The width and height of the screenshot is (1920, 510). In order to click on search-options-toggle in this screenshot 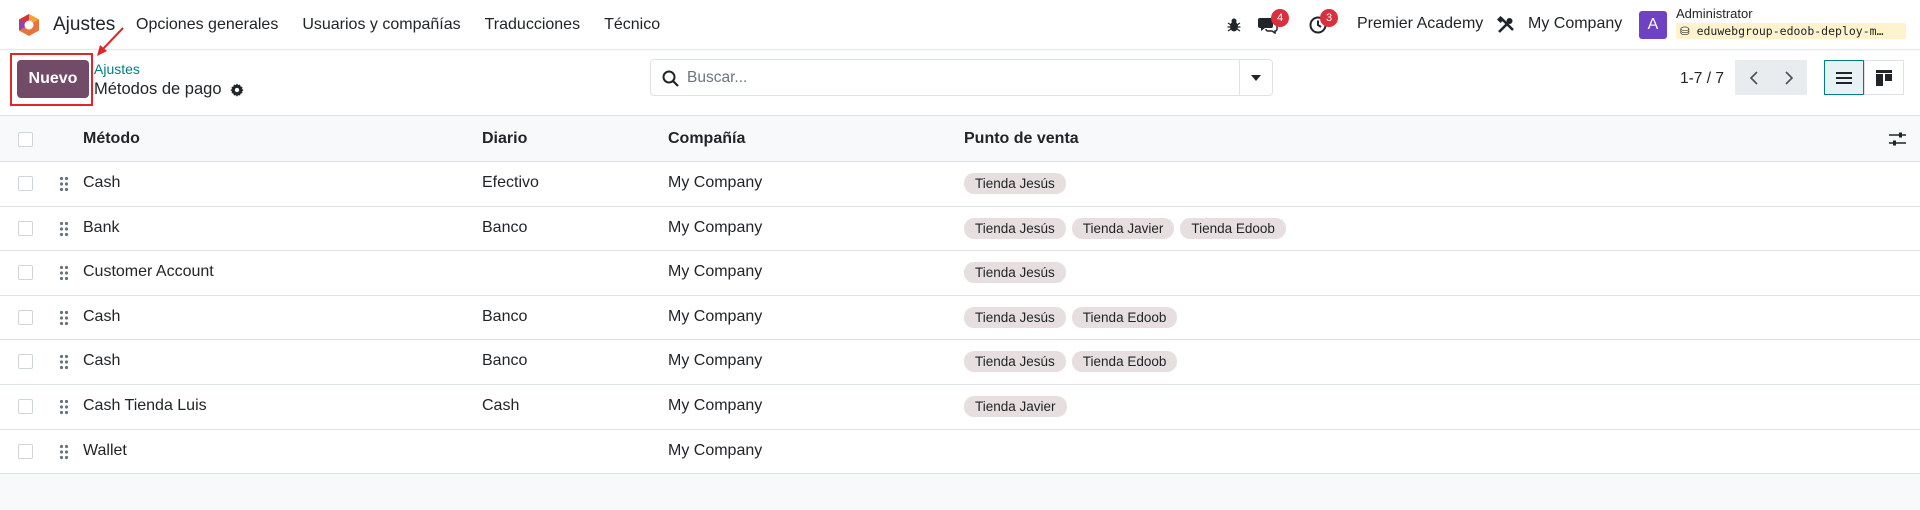, I will do `click(1255, 77)`.